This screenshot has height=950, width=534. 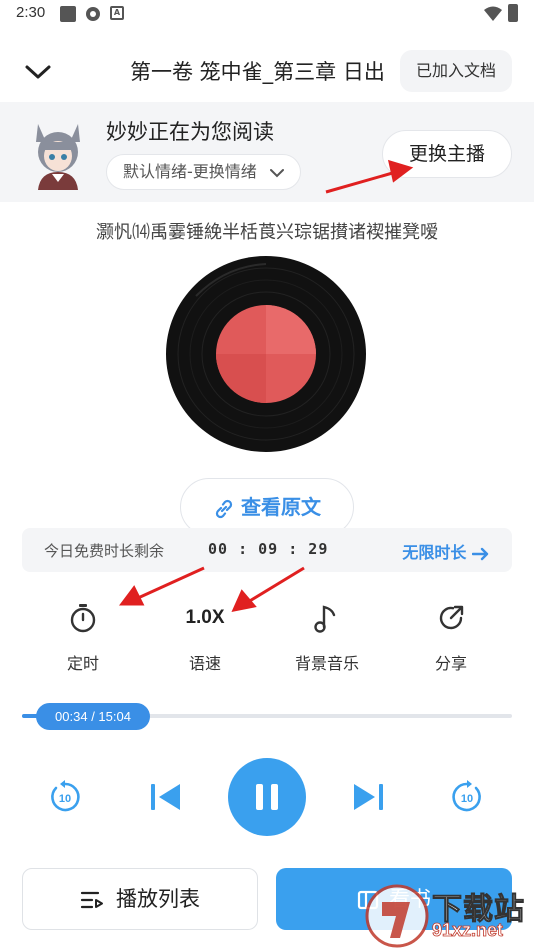 I want to click on square-icon, so click(x=68, y=14).